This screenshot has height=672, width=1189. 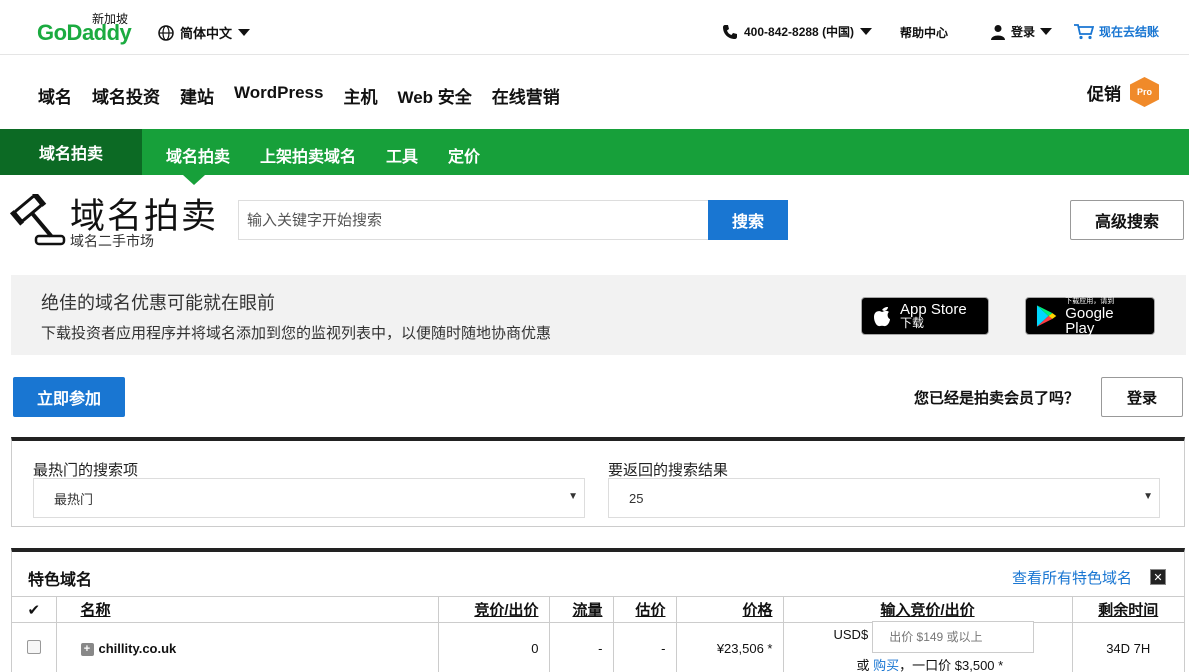 I want to click on search-button: 搜索, so click(x=748, y=220).